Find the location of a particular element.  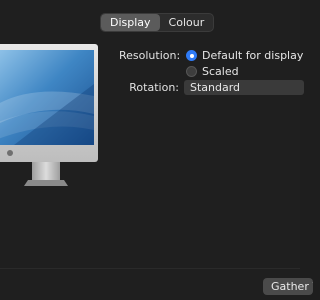

radio-unselected-icon is located at coordinates (191, 71).